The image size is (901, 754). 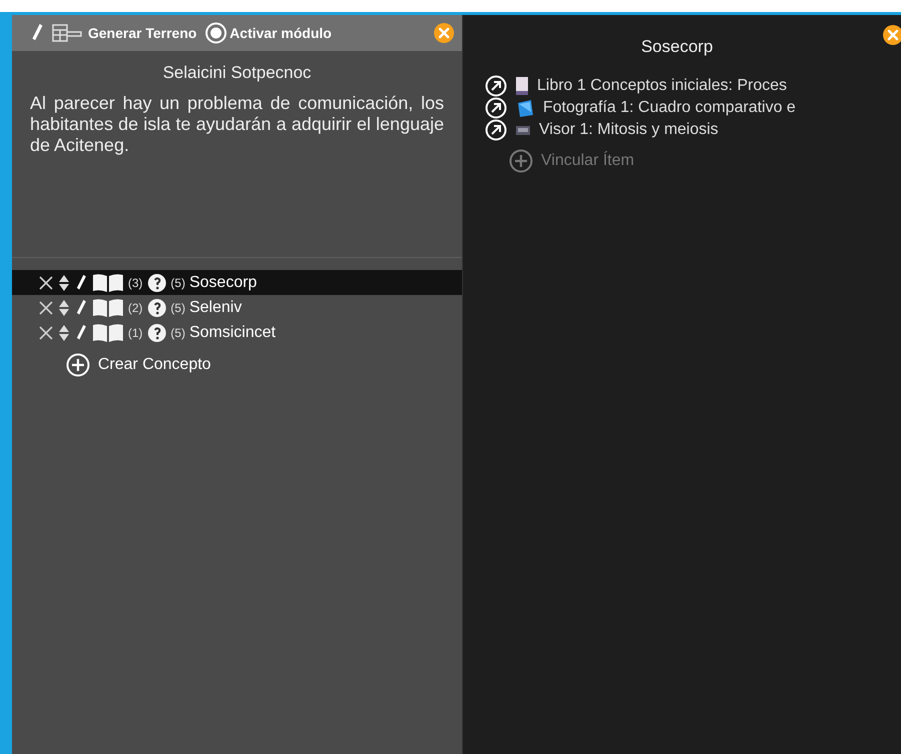 What do you see at coordinates (237, 73) in the screenshot?
I see `module-title: Selaicini Sotpecnoc` at bounding box center [237, 73].